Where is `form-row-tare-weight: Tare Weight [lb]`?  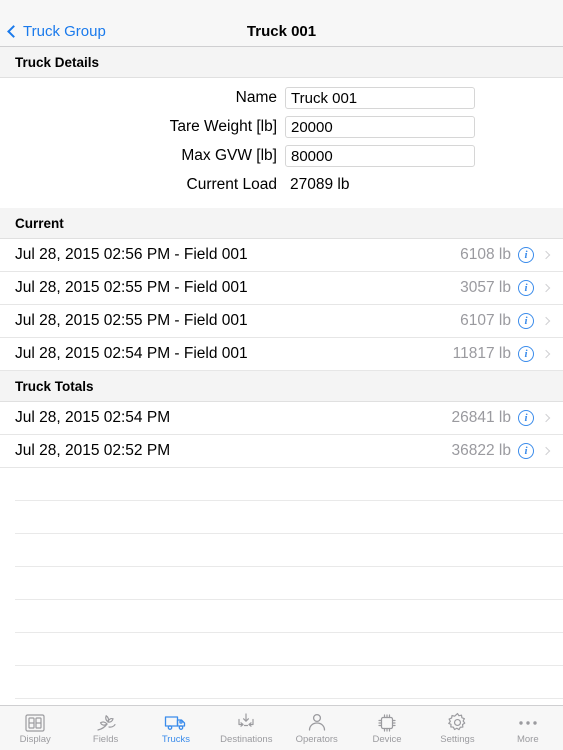 form-row-tare-weight: Tare Weight [lb] is located at coordinates (281, 127).